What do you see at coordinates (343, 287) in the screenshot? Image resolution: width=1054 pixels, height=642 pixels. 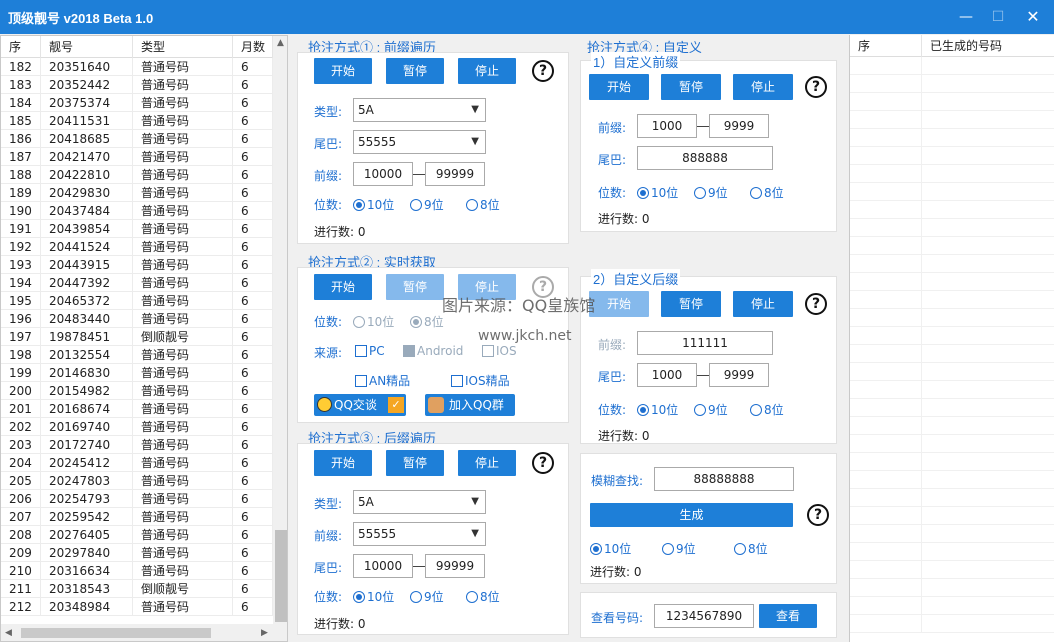 I see `m2-start-button: 开始` at bounding box center [343, 287].